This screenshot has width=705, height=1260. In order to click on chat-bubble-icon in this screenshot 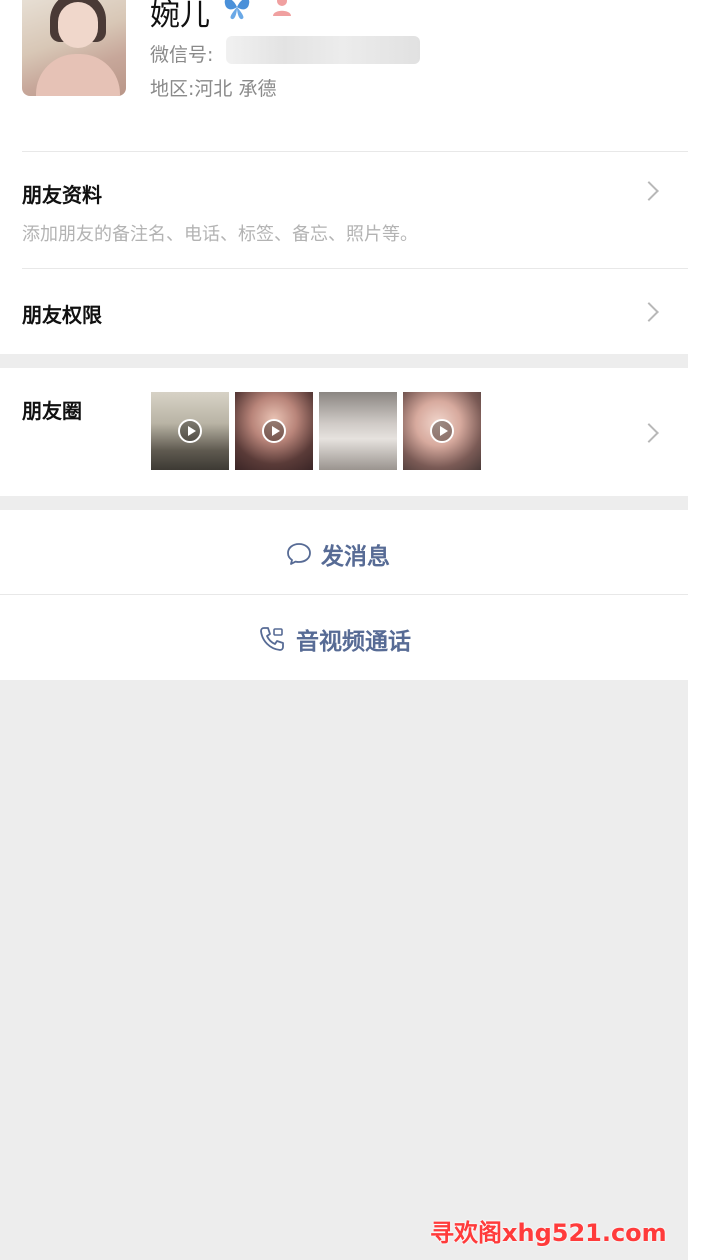, I will do `click(299, 554)`.